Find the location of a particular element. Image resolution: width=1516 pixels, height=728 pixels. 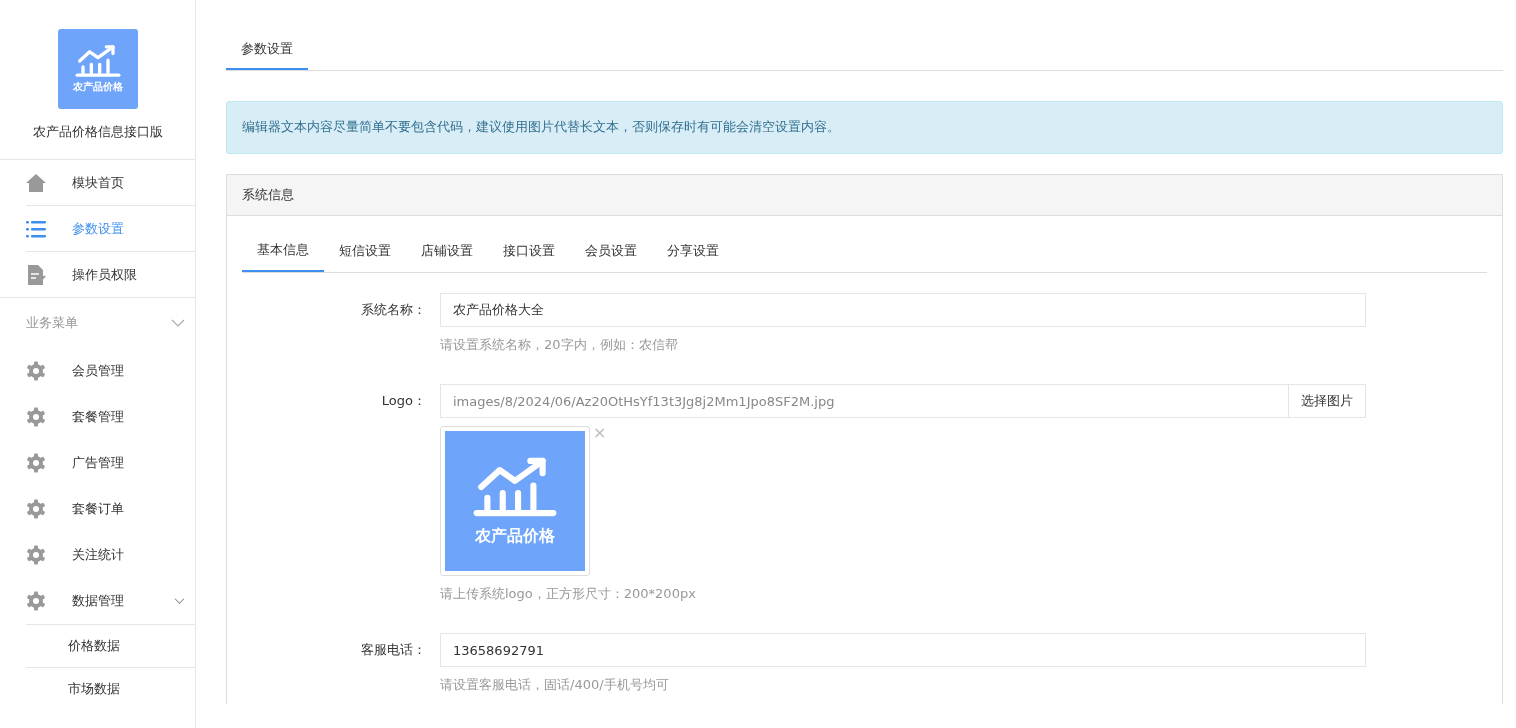

sidebar-item: 会员管理 is located at coordinates (110, 371).